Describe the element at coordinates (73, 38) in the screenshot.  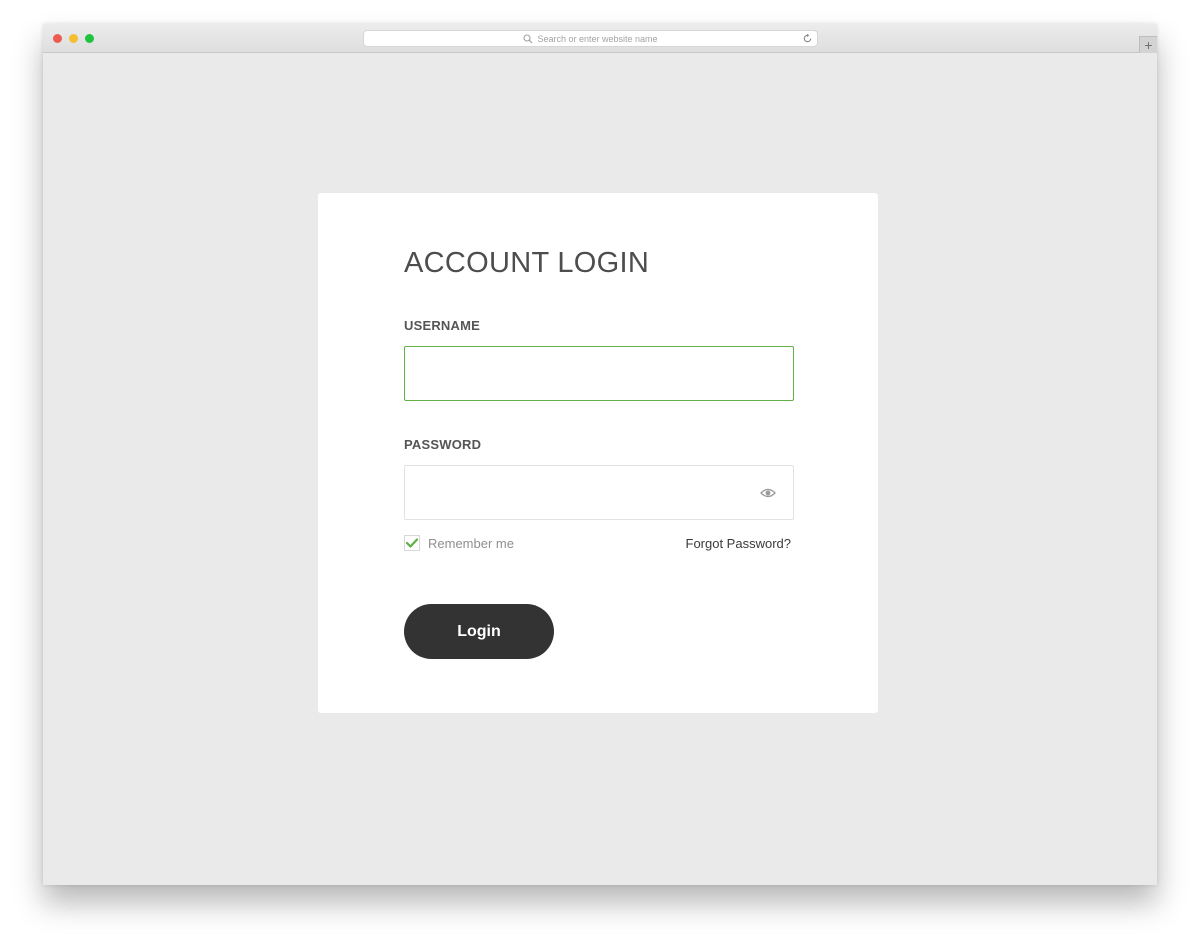
I see `window-minimize-button` at that location.